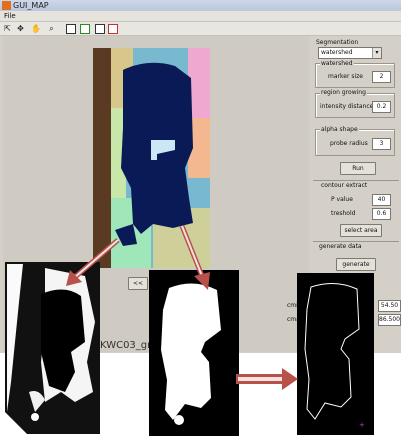  What do you see at coordinates (194, 257) in the screenshot?
I see `arrow-to-filled` at bounding box center [194, 257].